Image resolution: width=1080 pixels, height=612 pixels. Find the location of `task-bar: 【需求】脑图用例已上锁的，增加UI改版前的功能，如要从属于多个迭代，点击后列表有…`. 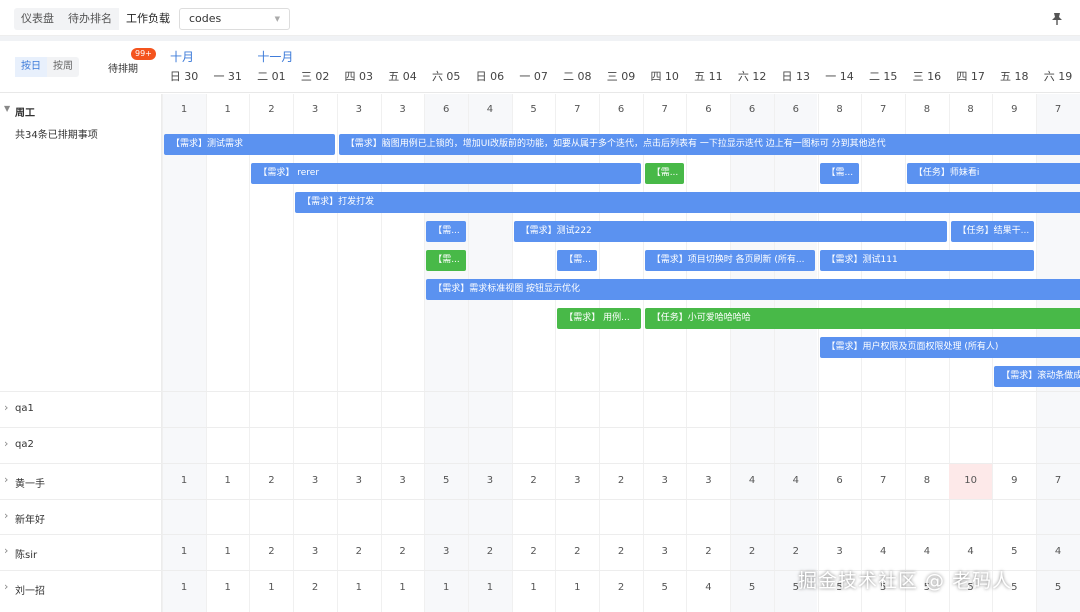

task-bar: 【需求】脑图用例已上锁的，增加UI改版前的功能，如要从属于多个迭代，点击后列表有… is located at coordinates (709, 144).